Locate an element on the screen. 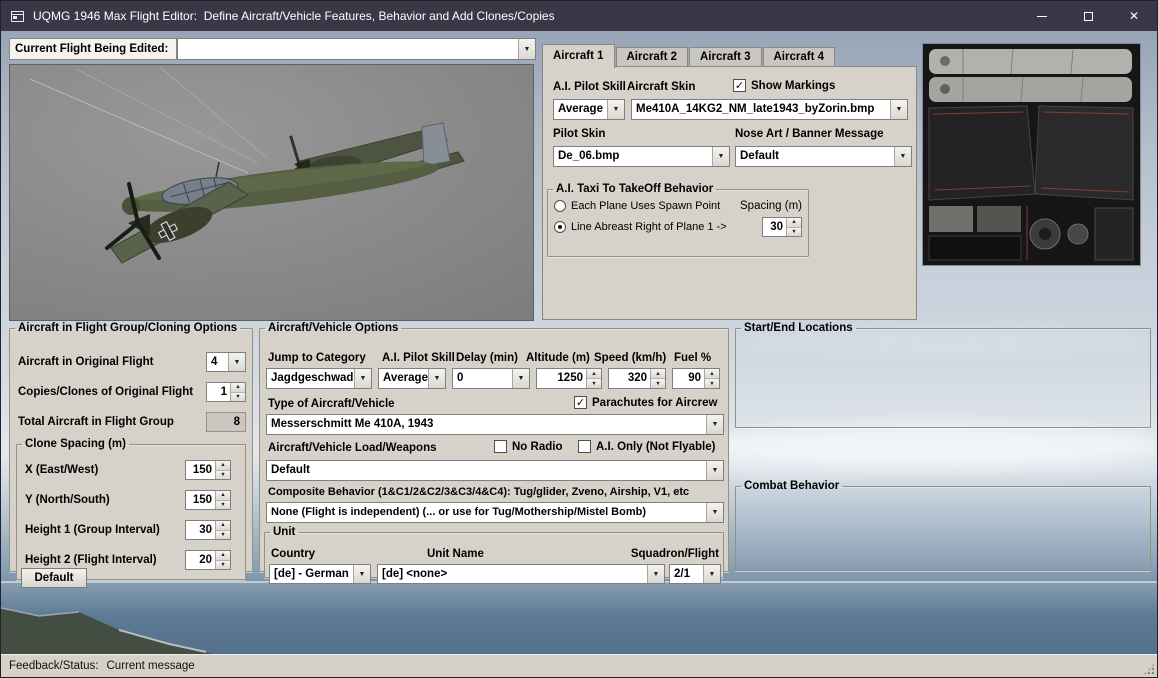  tab-aircraft-1: Aircraft 1 is located at coordinates (578, 56).